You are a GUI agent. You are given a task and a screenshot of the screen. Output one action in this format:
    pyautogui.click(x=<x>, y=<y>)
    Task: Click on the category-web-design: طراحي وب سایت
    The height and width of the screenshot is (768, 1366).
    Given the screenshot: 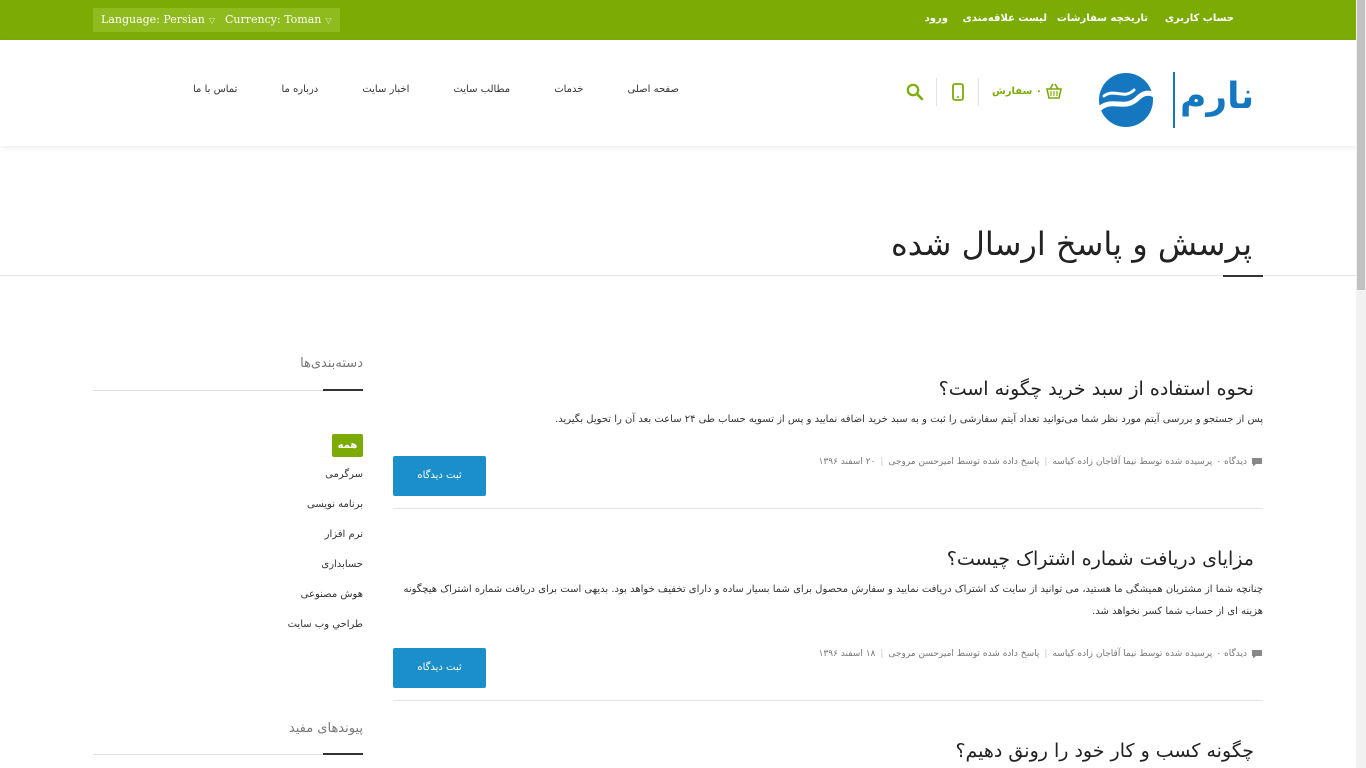 What is the action you would take?
    pyautogui.click(x=325, y=624)
    